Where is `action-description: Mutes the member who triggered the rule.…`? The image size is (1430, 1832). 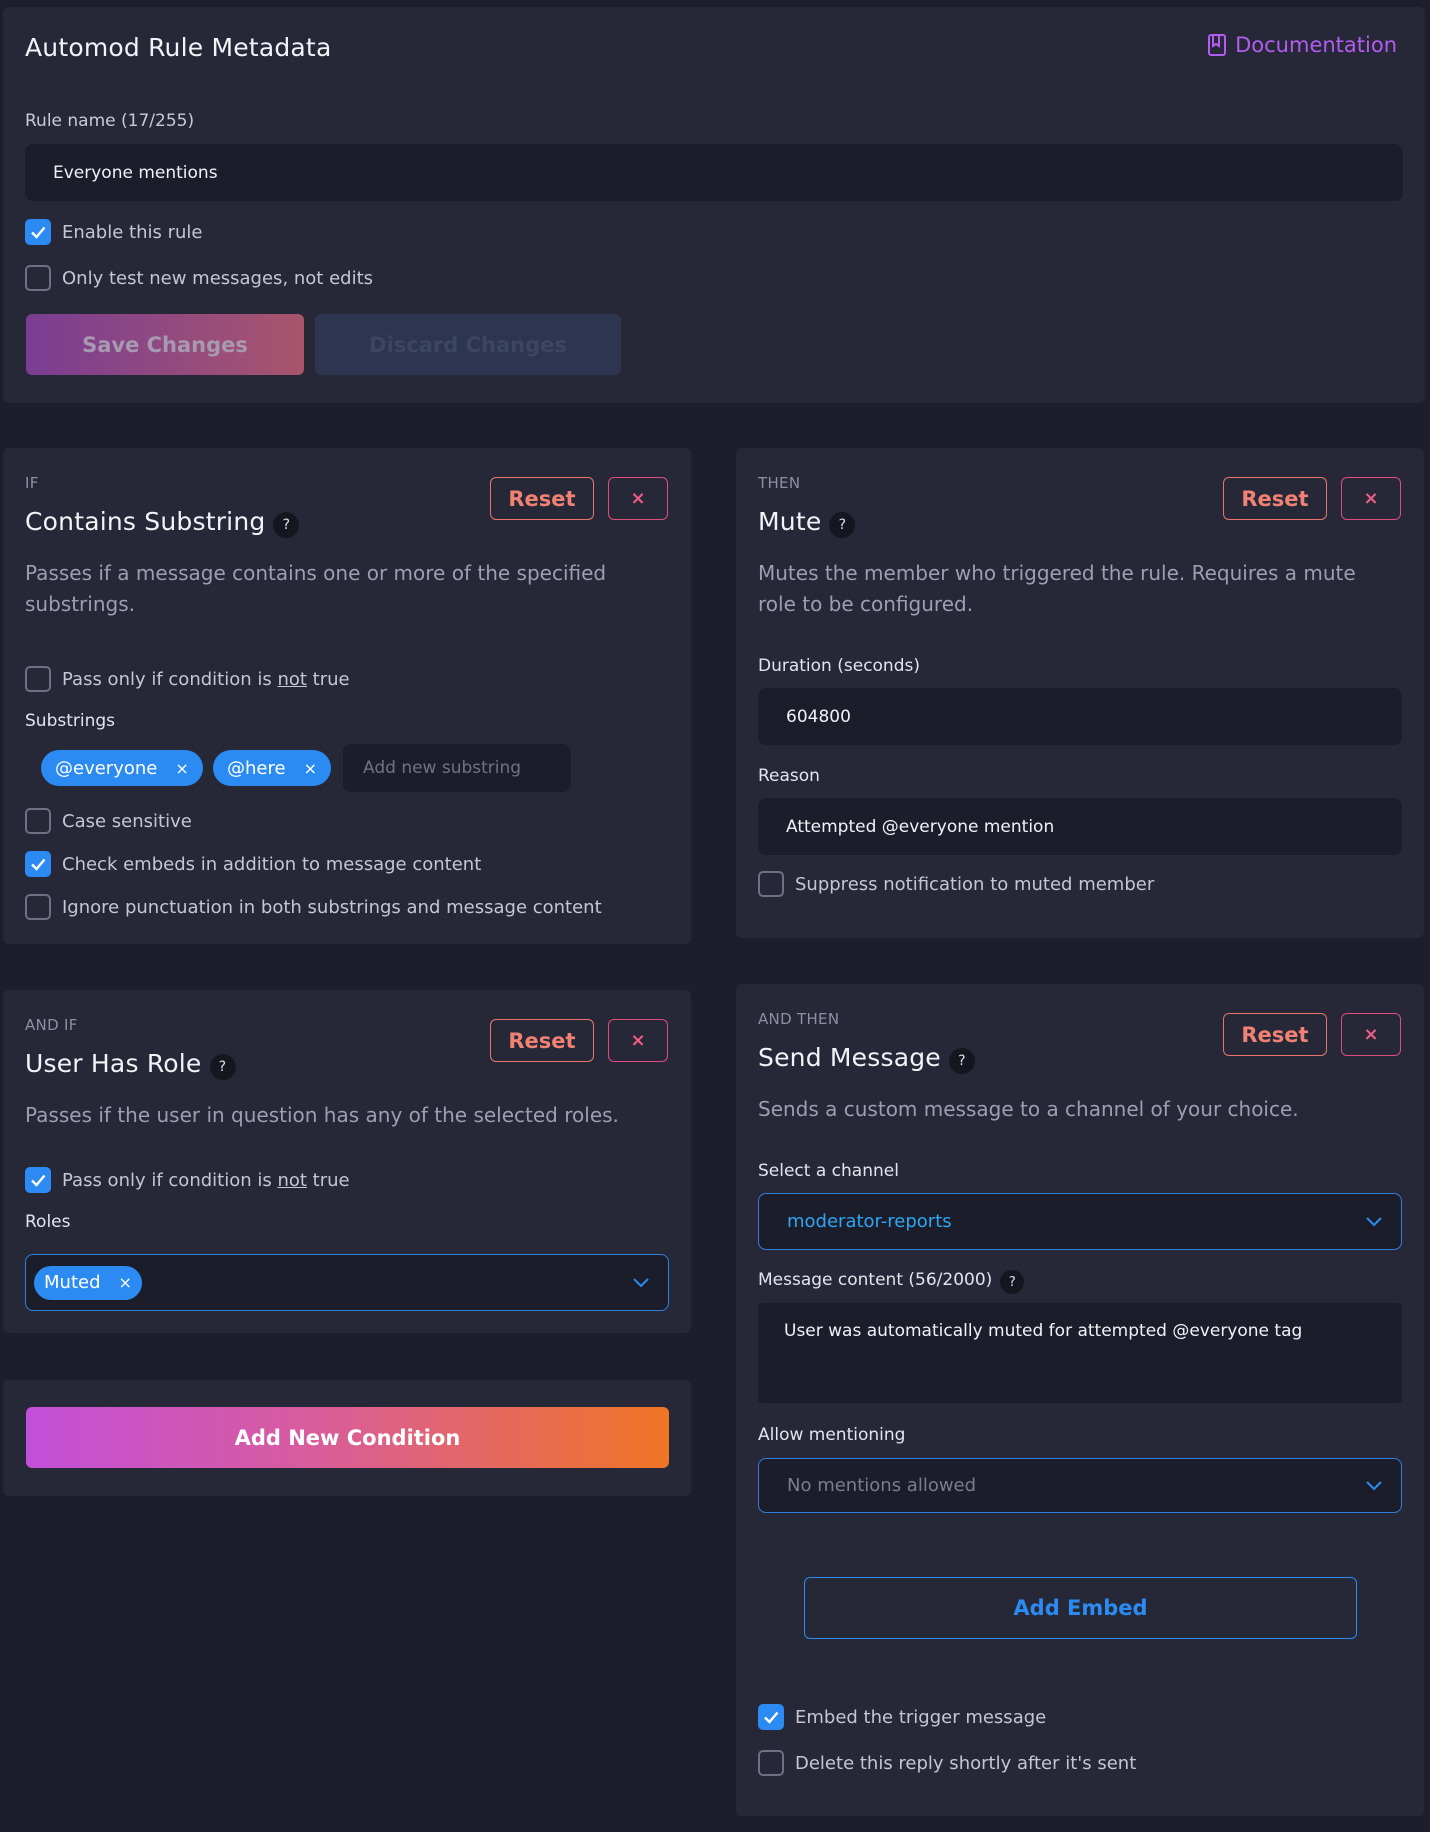
action-description: Mutes the member who triggered the rule.… is located at coordinates (1057, 588).